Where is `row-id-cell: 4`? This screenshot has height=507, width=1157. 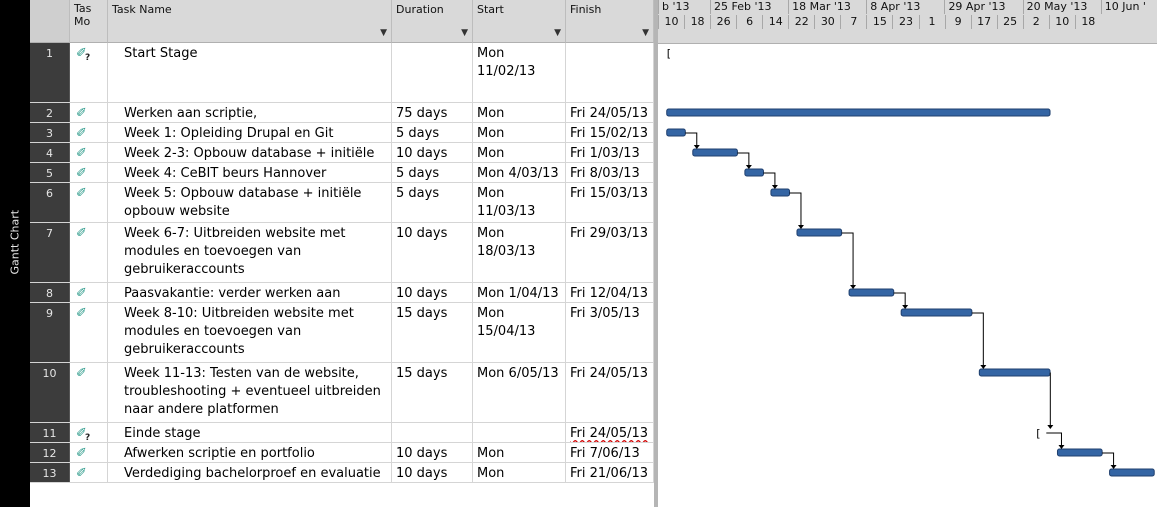
row-id-cell: 4 is located at coordinates (50, 152).